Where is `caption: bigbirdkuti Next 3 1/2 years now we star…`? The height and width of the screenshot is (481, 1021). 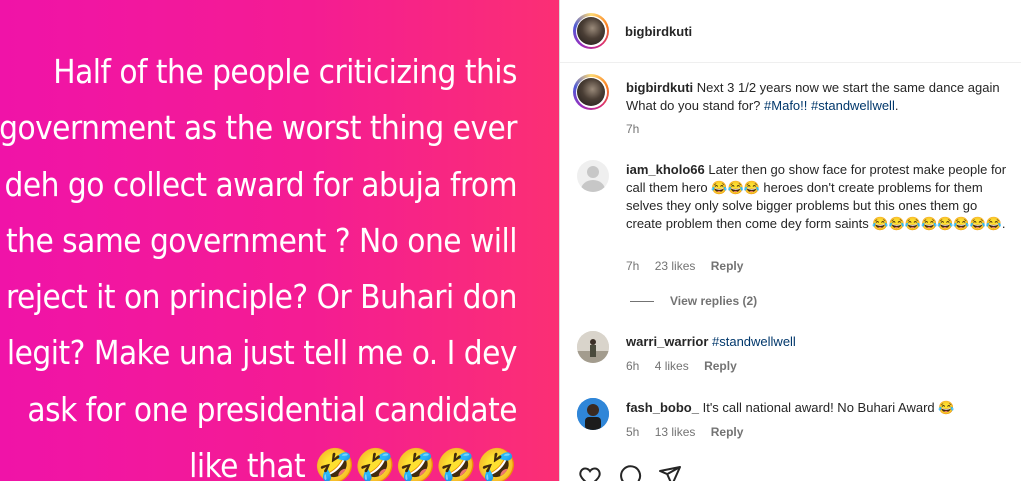 caption: bigbirdkuti Next 3 1/2 years now we star… is located at coordinates (813, 96).